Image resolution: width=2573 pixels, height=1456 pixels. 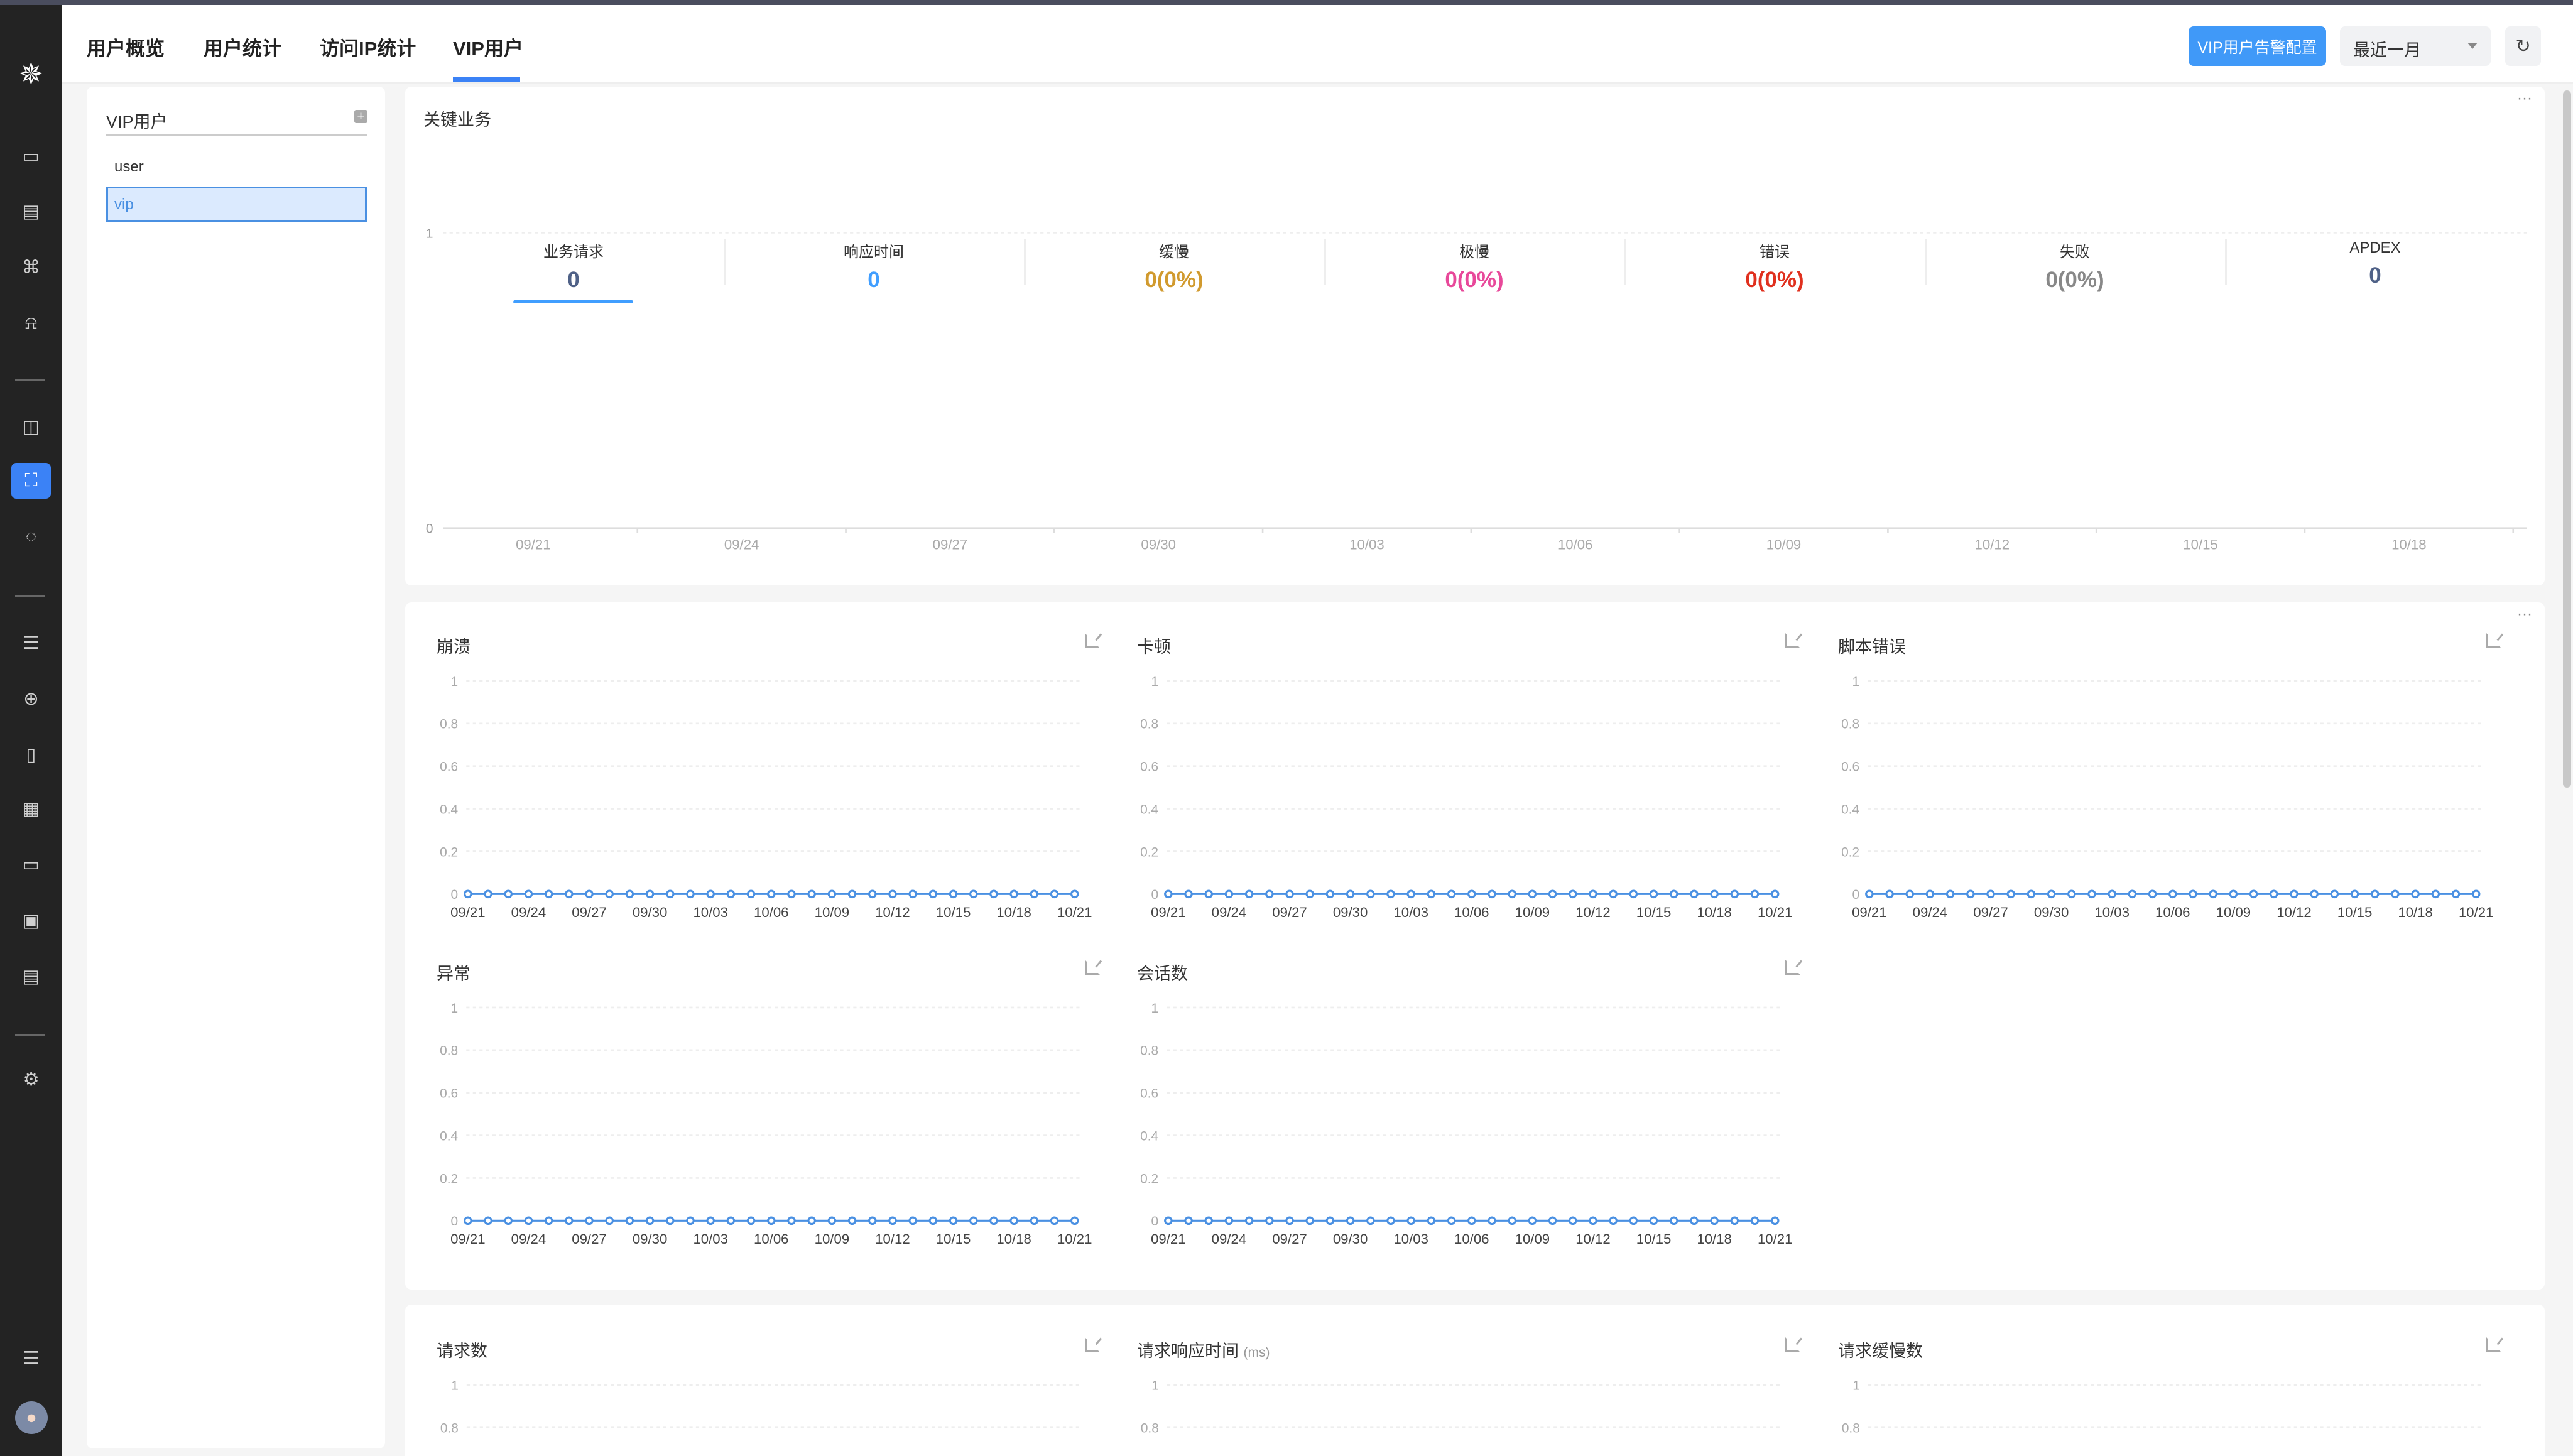 What do you see at coordinates (1149, 1051) in the screenshot?
I see `y-tick-label: 0.8` at bounding box center [1149, 1051].